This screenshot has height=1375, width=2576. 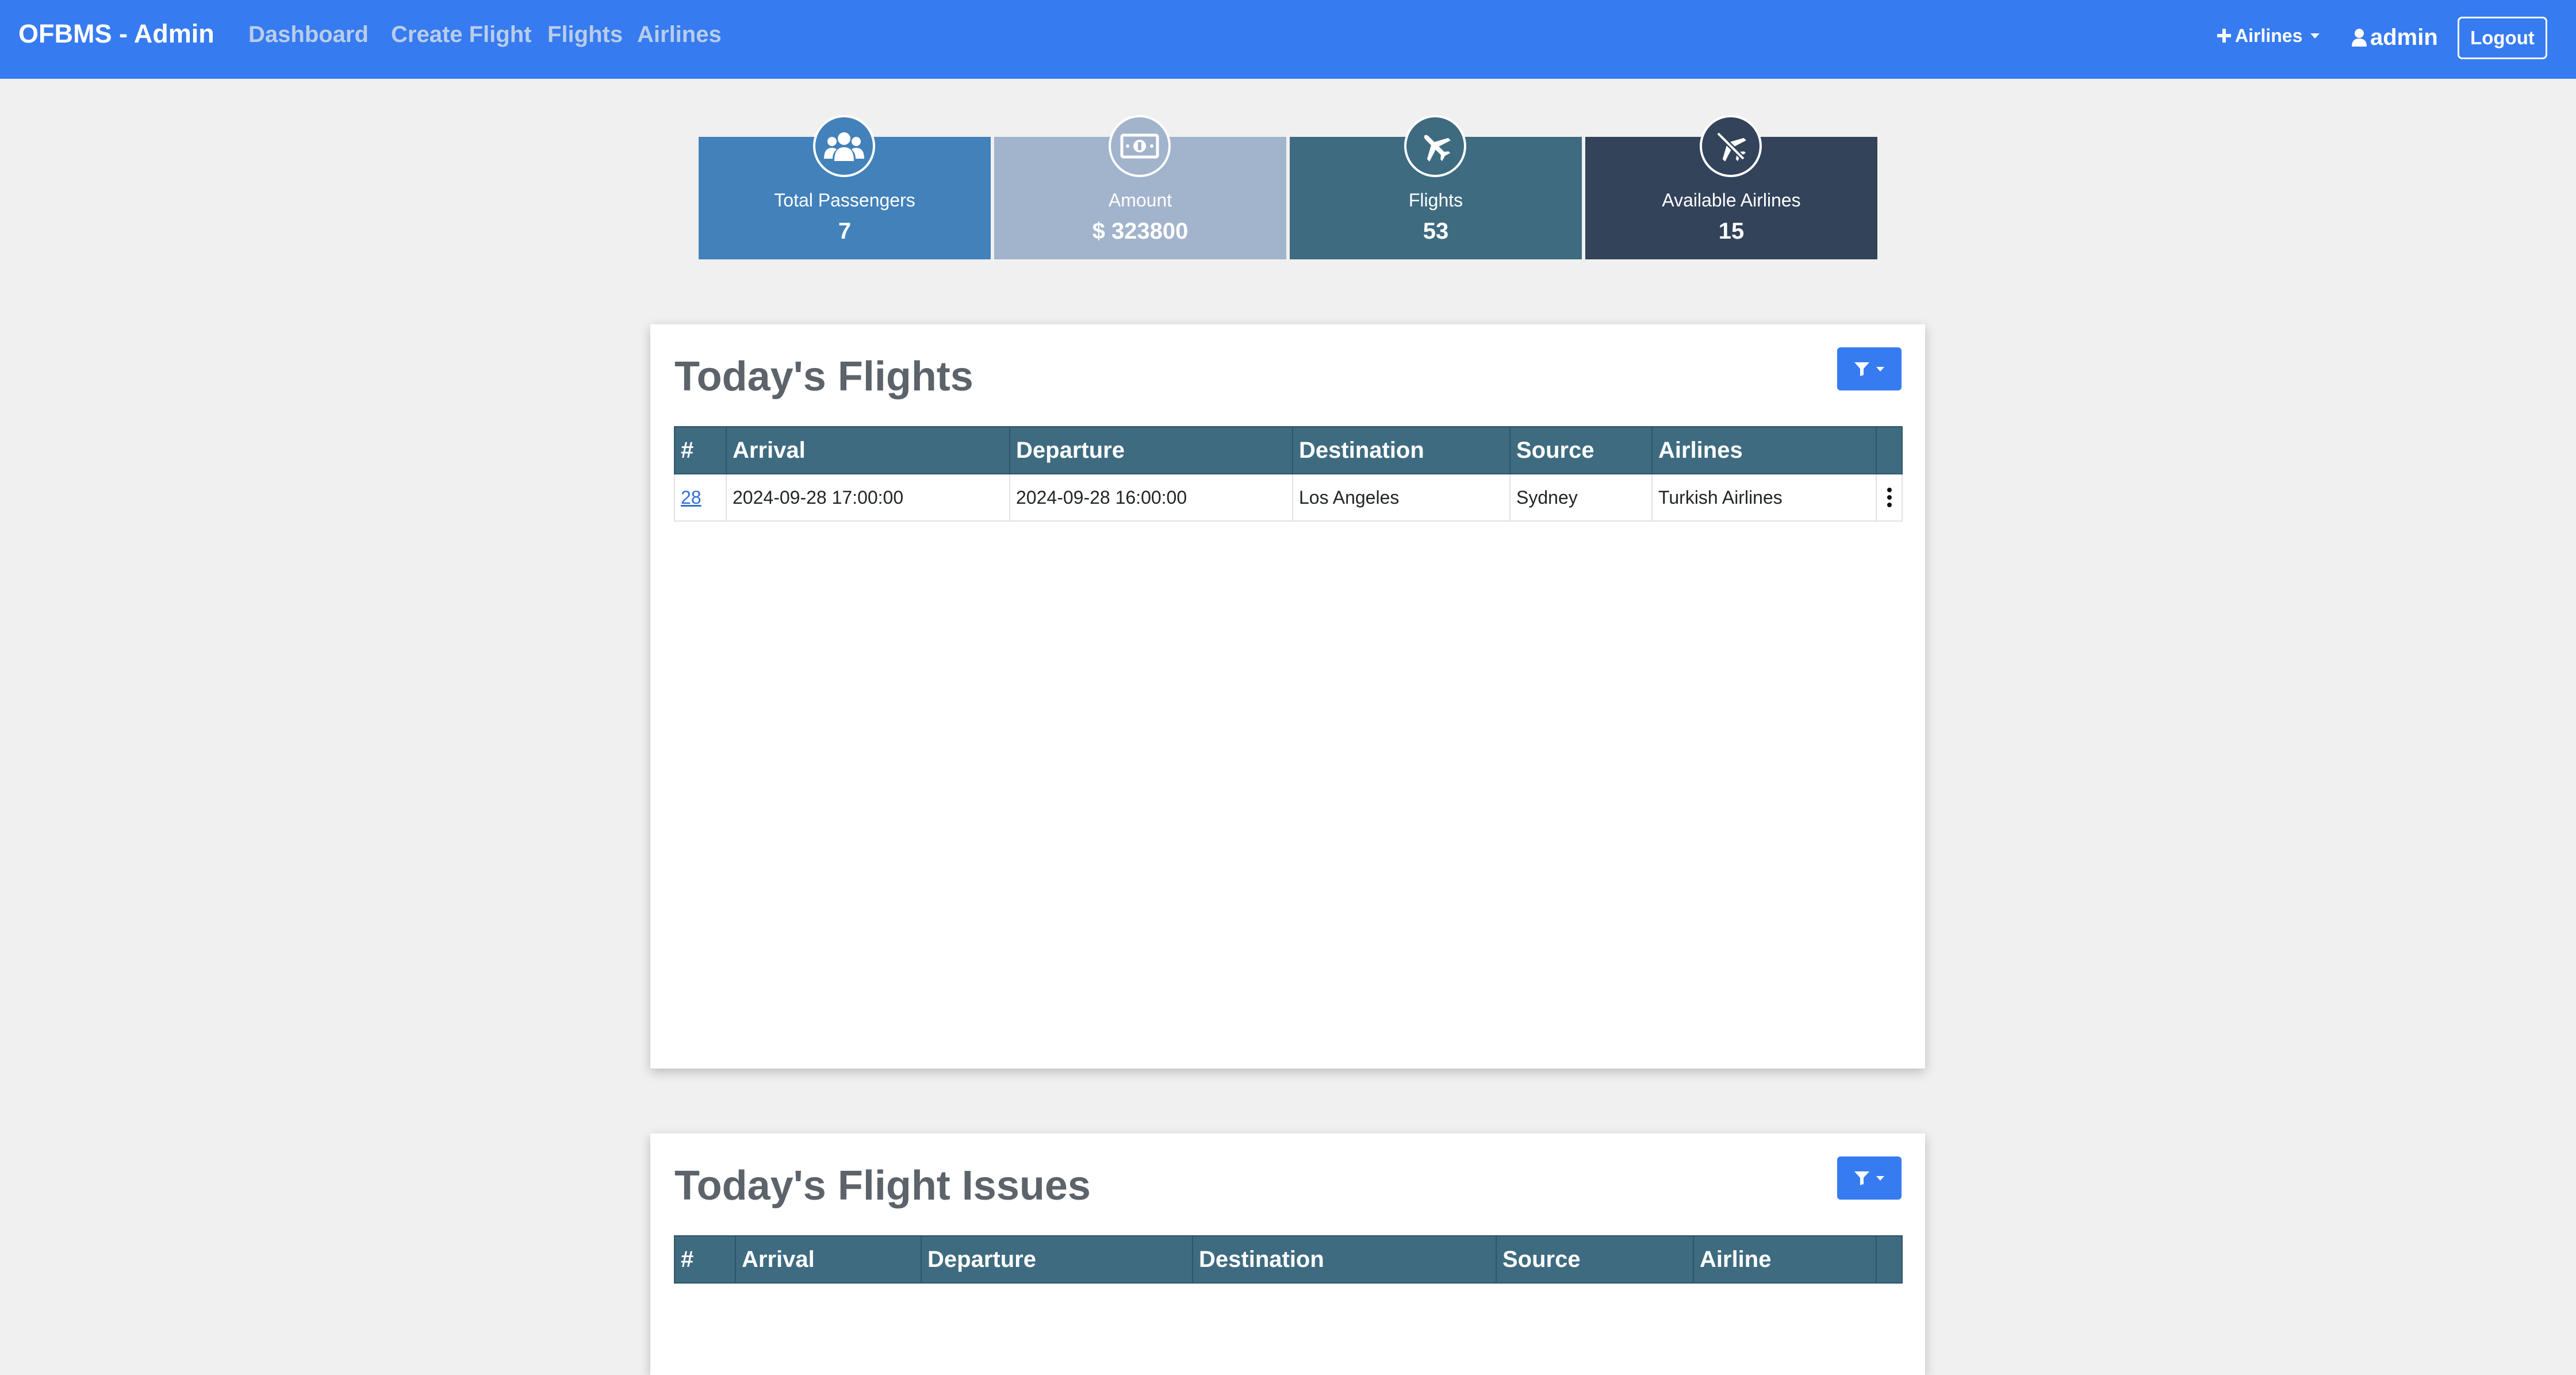 What do you see at coordinates (2224, 35) in the screenshot?
I see `plus-icon` at bounding box center [2224, 35].